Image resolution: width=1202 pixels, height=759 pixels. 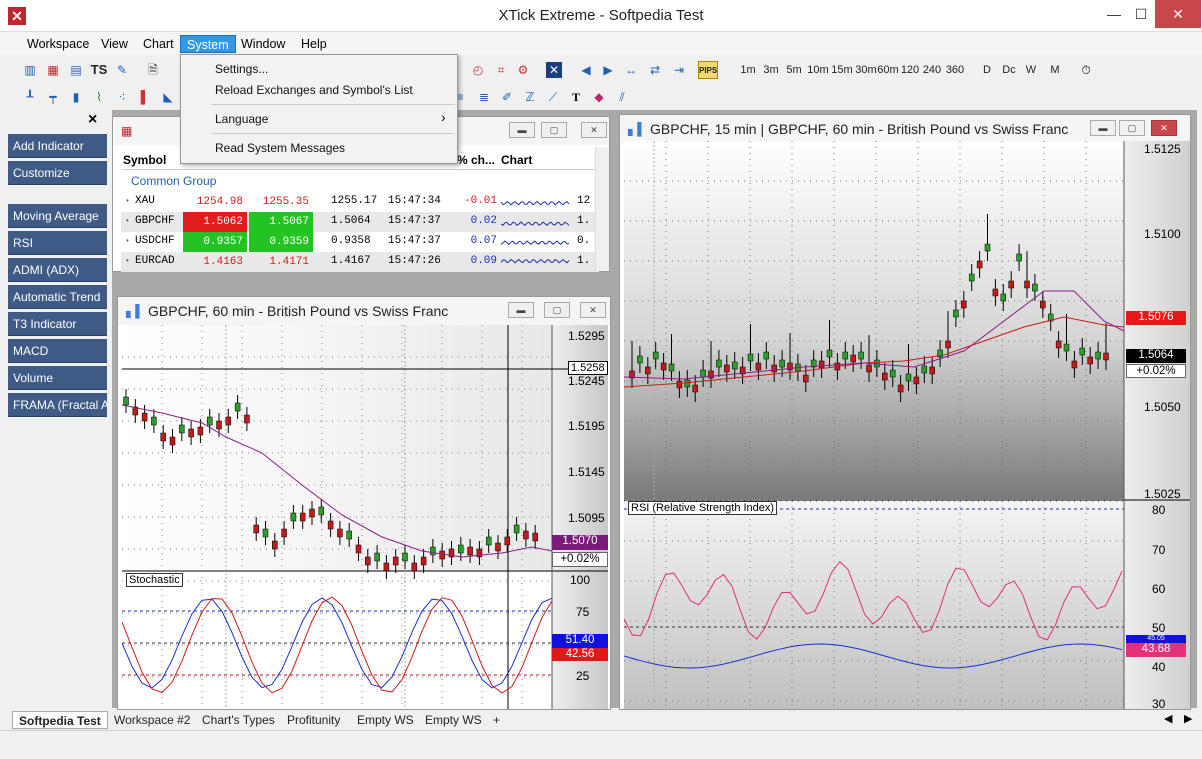 I want to click on indicator-rsi: RSI, so click(x=57, y=243).